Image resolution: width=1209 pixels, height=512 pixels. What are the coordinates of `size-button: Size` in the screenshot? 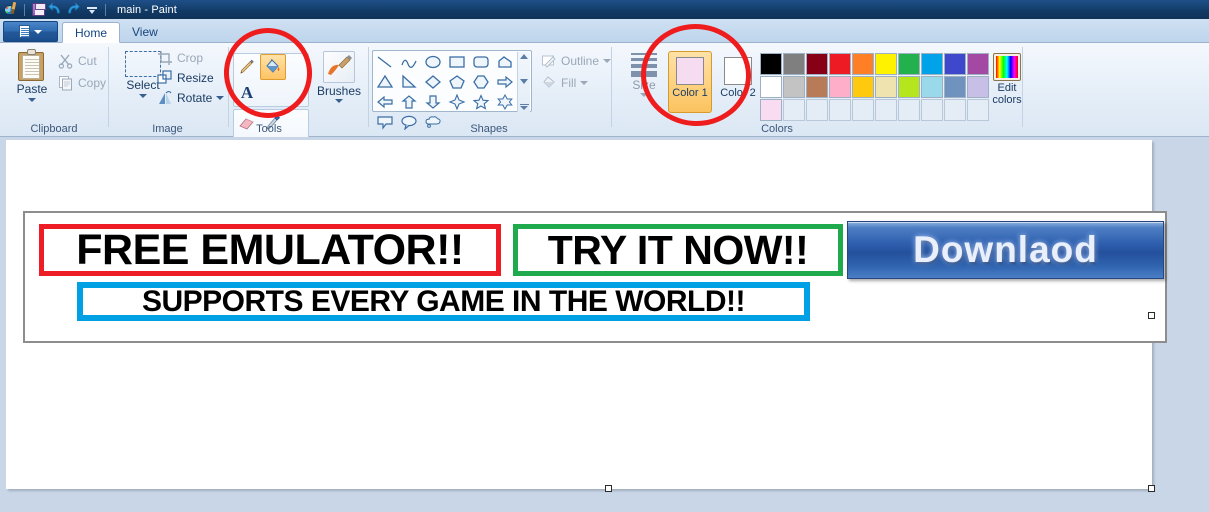 It's located at (644, 75).